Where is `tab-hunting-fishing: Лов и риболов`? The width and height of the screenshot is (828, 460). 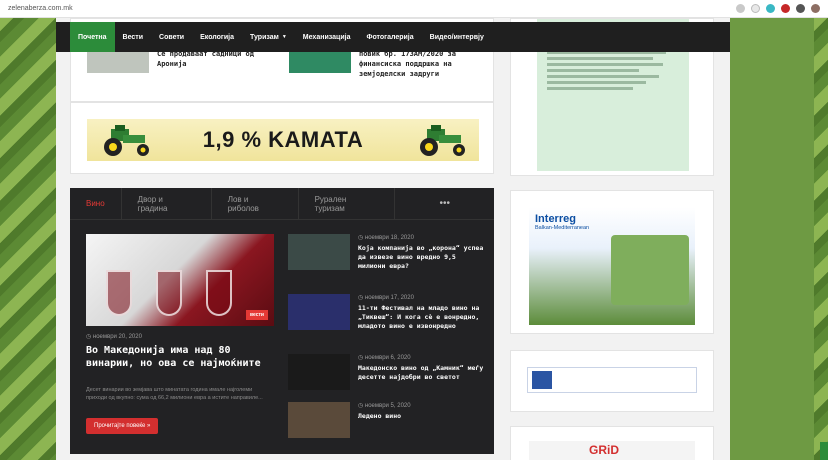 tab-hunting-fishing: Лов и риболов is located at coordinates (255, 203).